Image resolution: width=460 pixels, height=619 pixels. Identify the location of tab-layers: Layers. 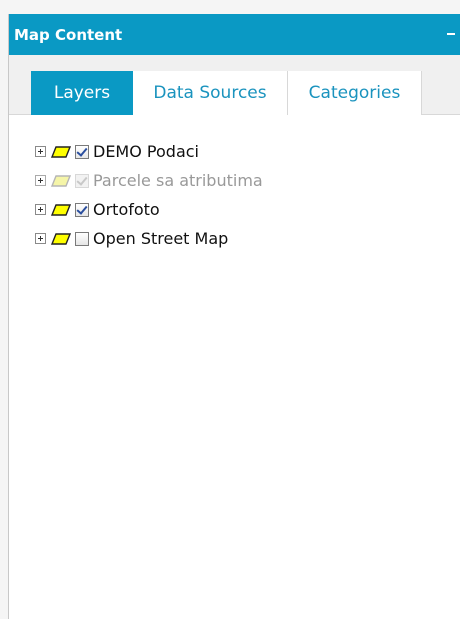
(82, 93).